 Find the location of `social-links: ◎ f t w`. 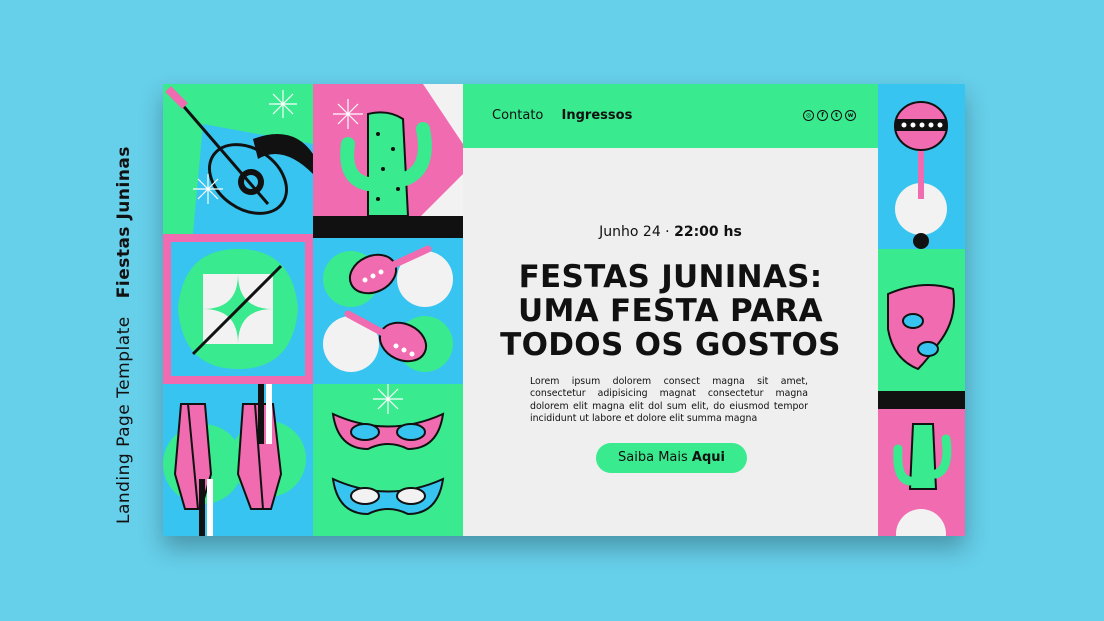

social-links: ◎ f t w is located at coordinates (829, 115).